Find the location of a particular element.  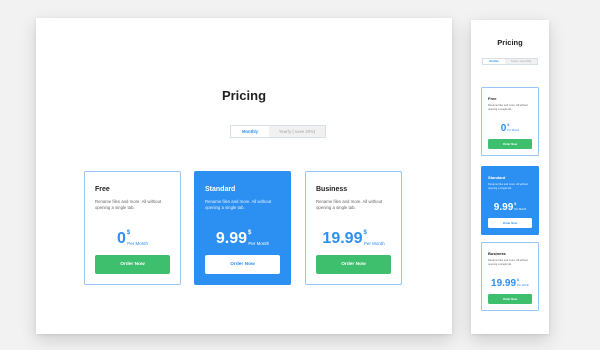

price-block: 9.99$ Per Month is located at coordinates (242, 239).